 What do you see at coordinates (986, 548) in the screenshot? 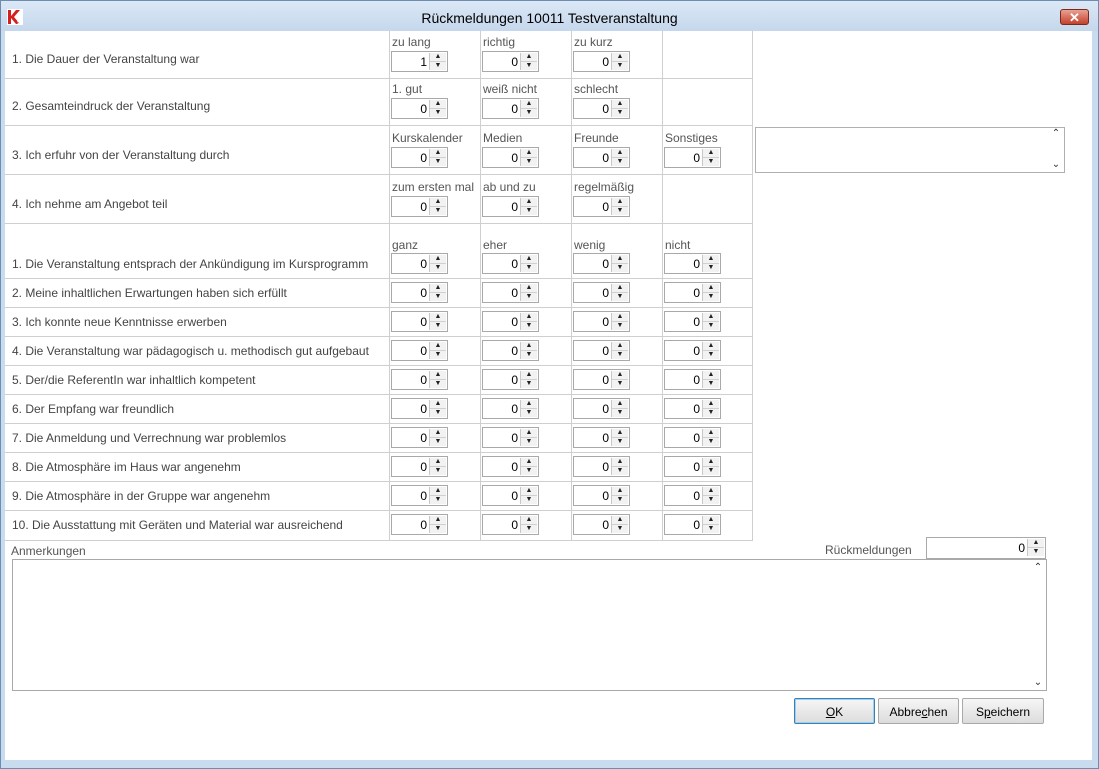
I see `feedback-count-spinner: 0 ▲ ▼` at bounding box center [986, 548].